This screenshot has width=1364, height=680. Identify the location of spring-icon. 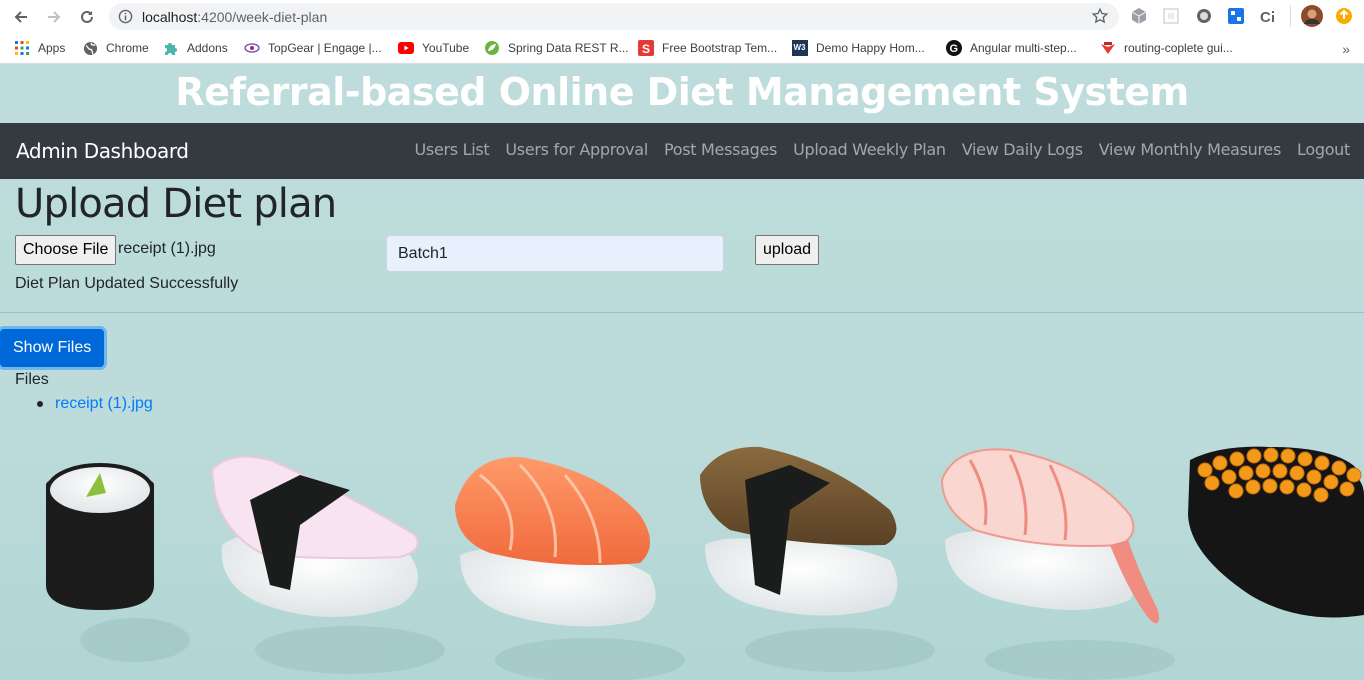
(492, 48).